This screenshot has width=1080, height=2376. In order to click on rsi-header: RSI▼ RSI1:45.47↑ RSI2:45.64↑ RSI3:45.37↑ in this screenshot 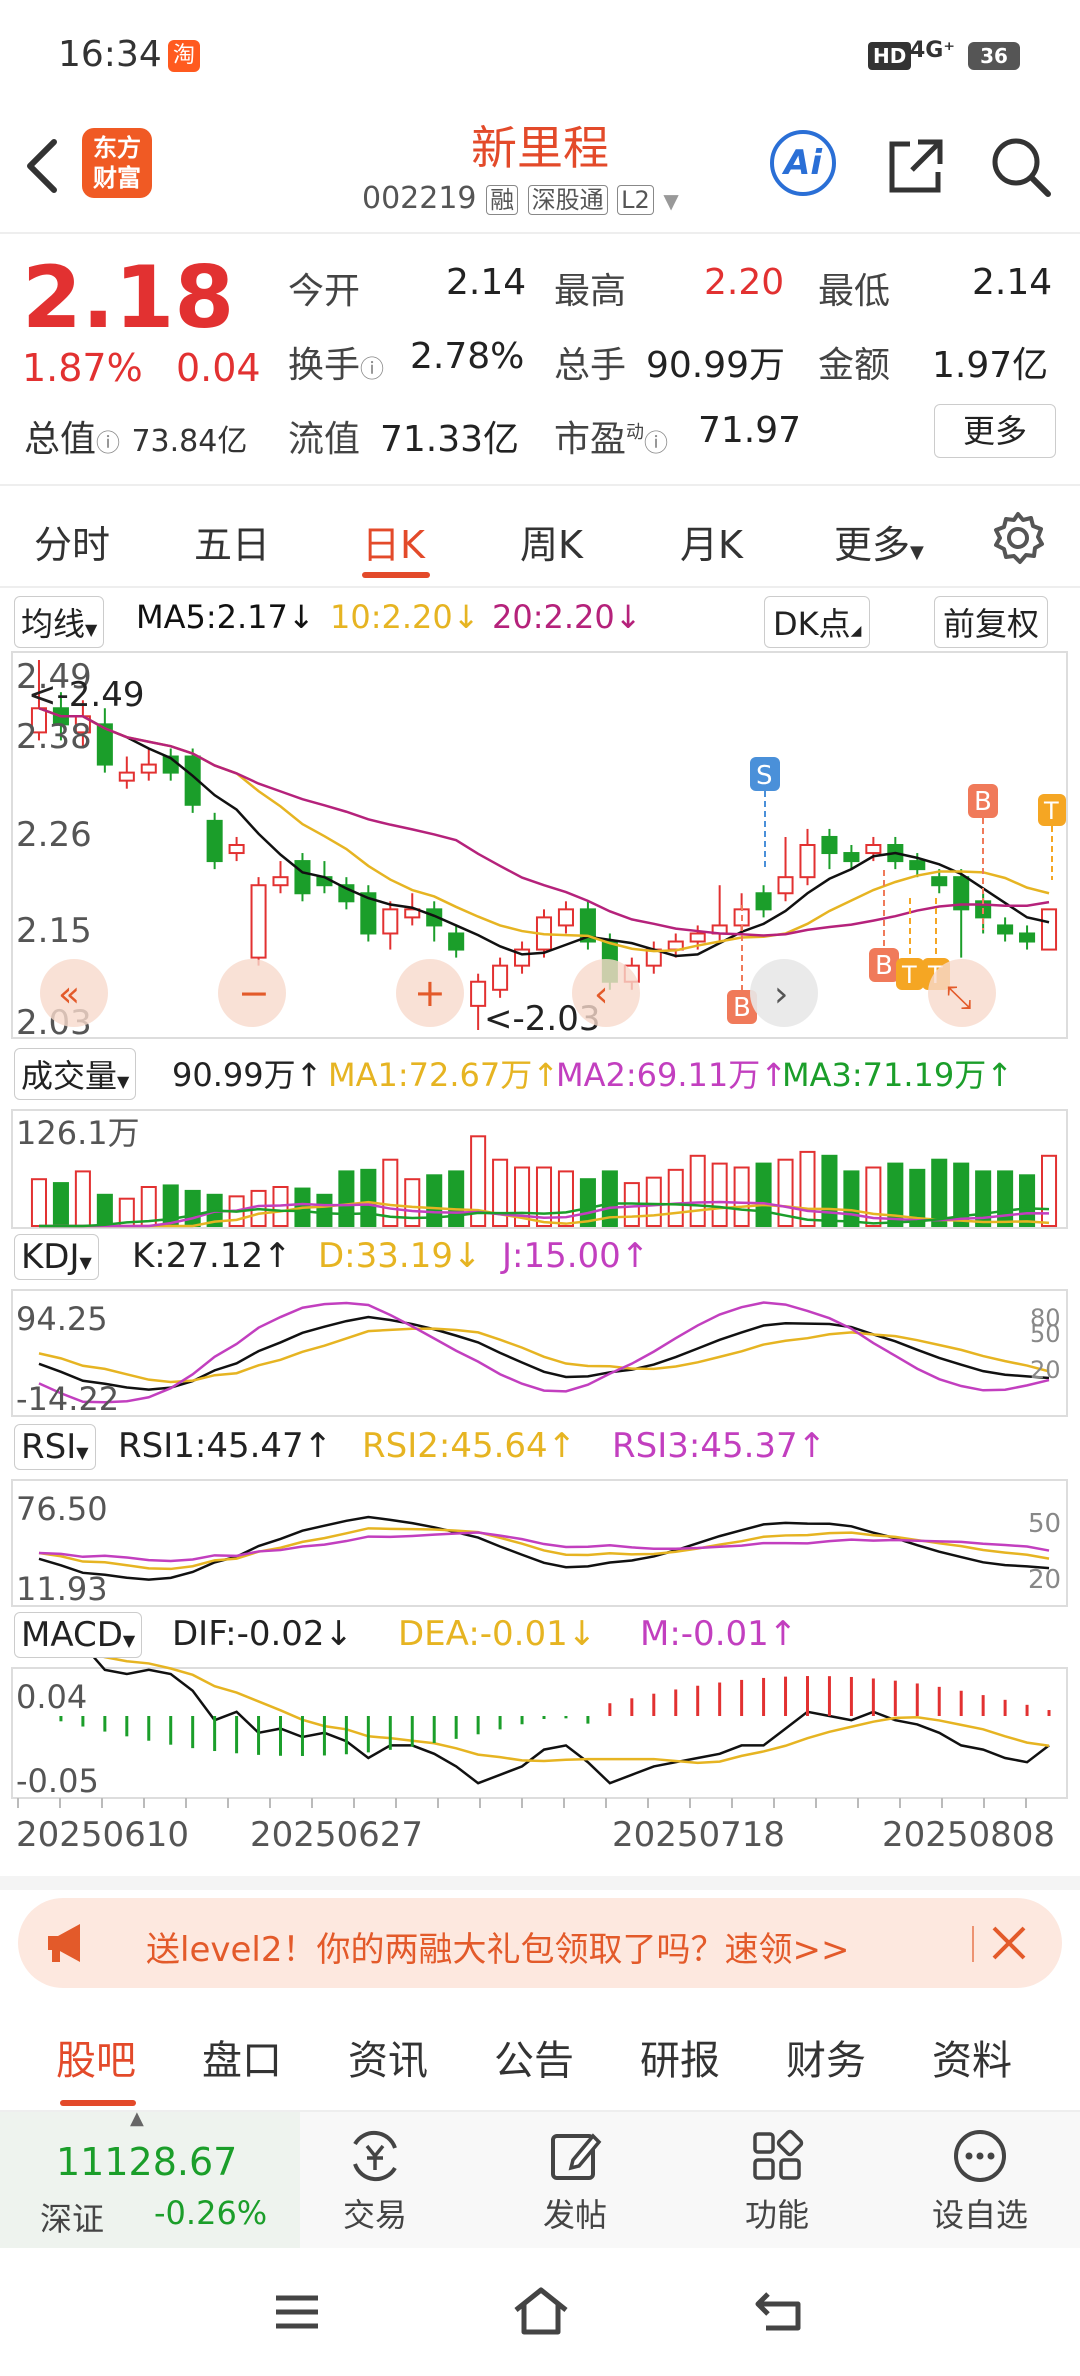, I will do `click(540, 1450)`.